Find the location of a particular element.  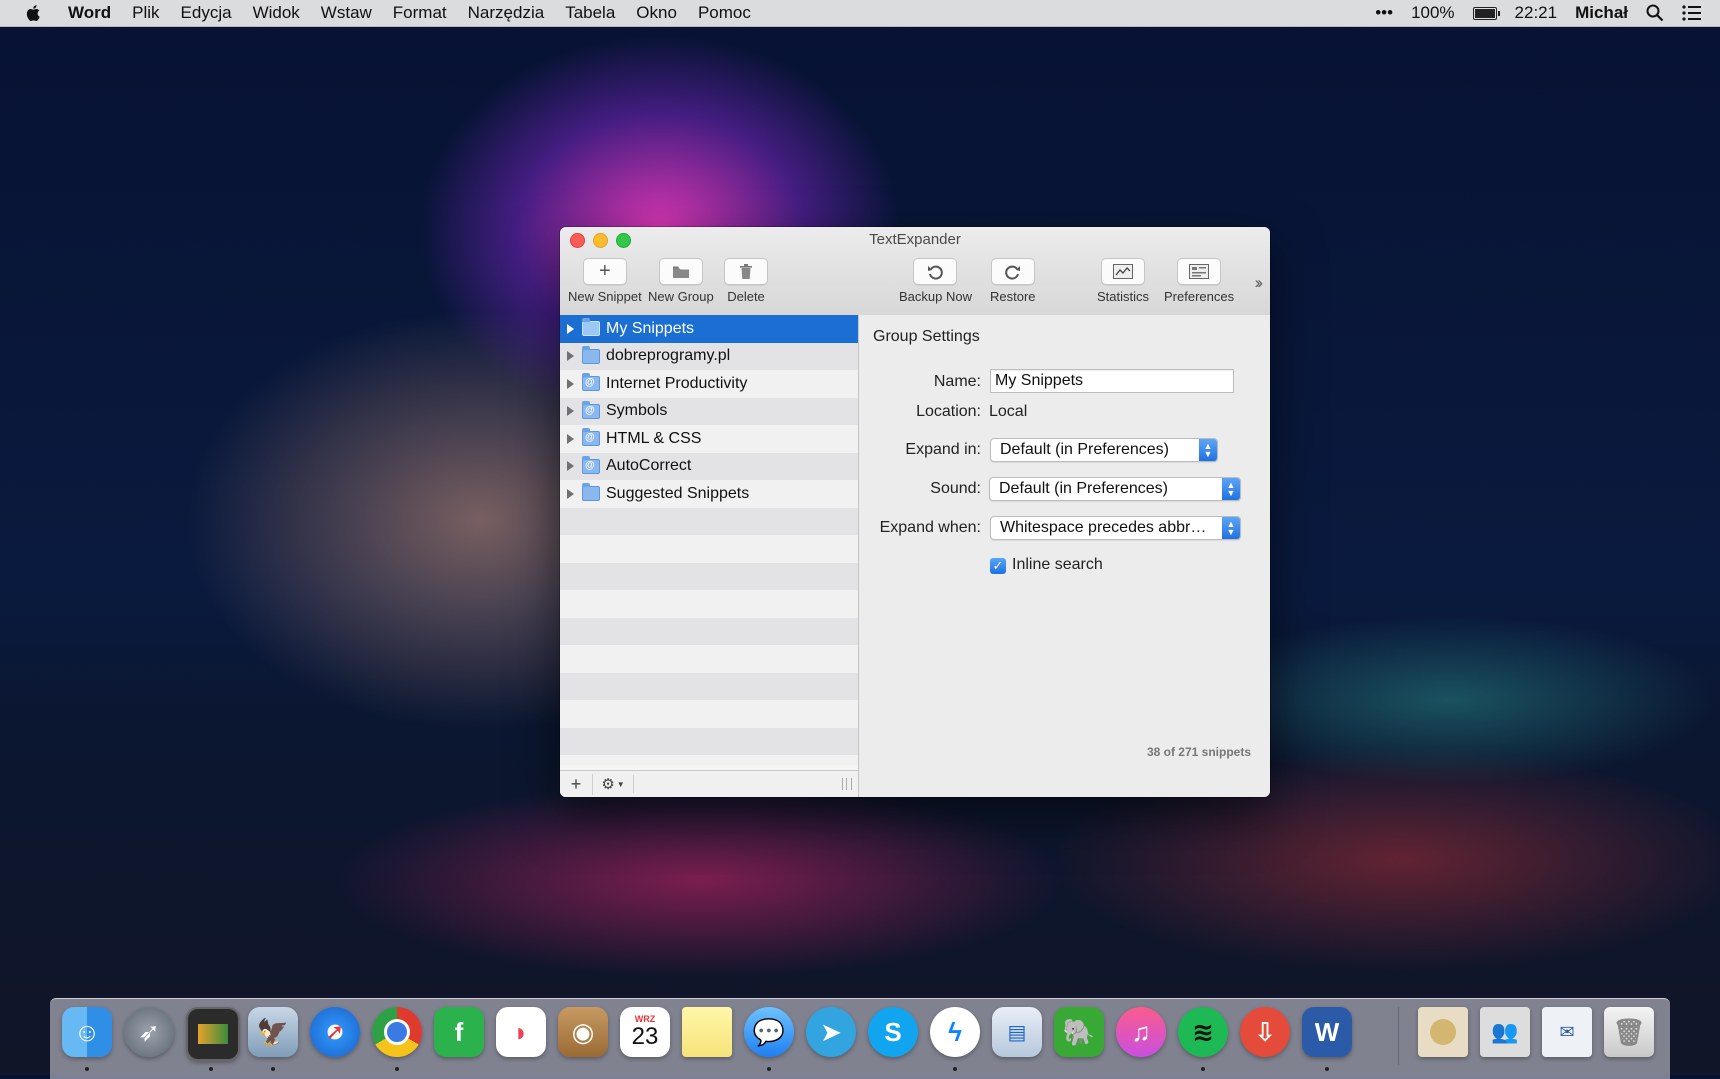

add-plus-icon: + is located at coordinates (576, 784).